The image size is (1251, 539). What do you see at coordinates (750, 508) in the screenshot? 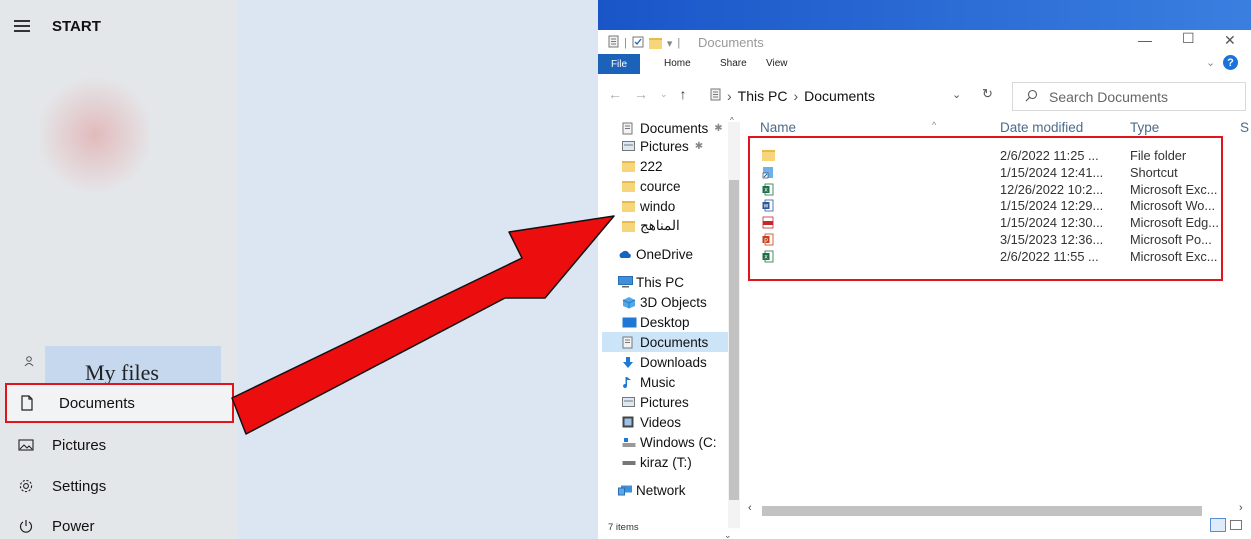
I see `scroll-left-icon: ‹` at bounding box center [750, 508].